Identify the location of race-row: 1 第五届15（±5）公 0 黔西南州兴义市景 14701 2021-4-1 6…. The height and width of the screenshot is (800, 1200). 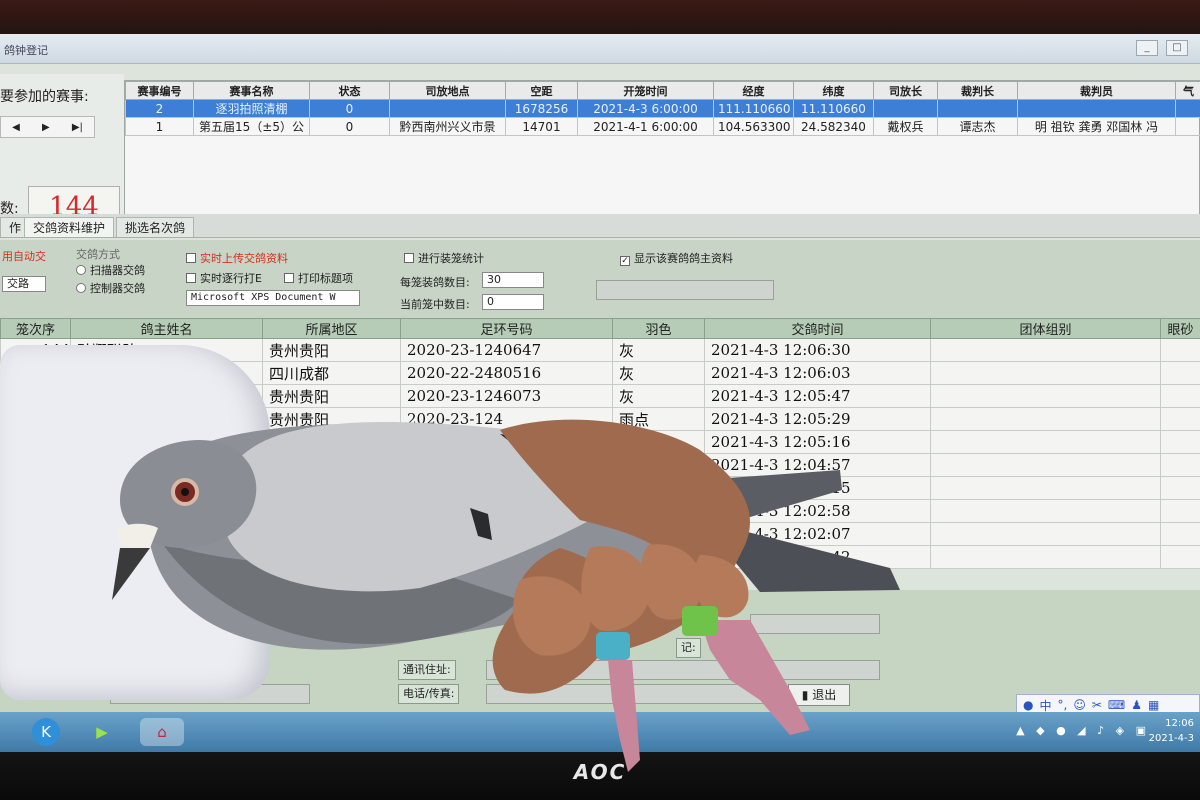
(662, 126).